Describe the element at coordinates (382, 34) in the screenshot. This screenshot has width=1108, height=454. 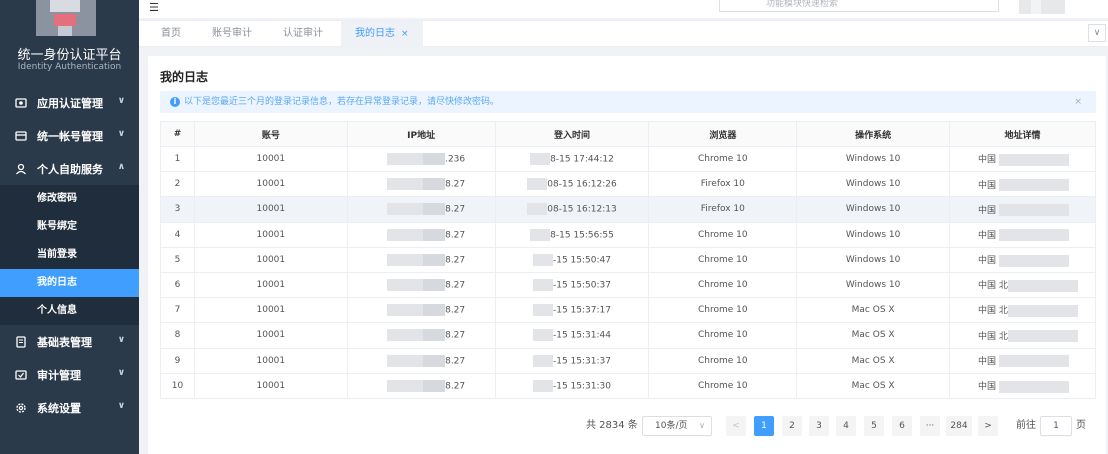
I see `tab-my-log: 我的日志 ×` at that location.